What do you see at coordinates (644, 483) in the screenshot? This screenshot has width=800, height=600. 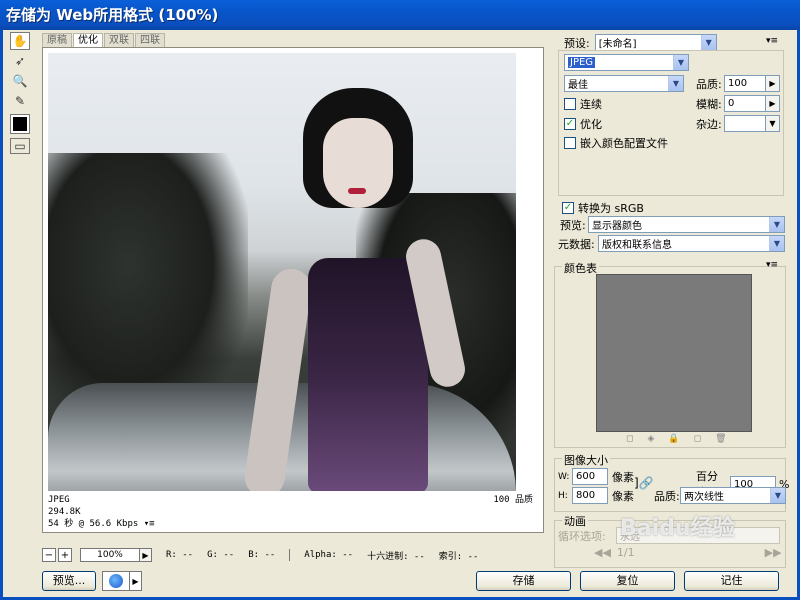 I see `constrain-link-icon: ]🔗` at bounding box center [644, 483].